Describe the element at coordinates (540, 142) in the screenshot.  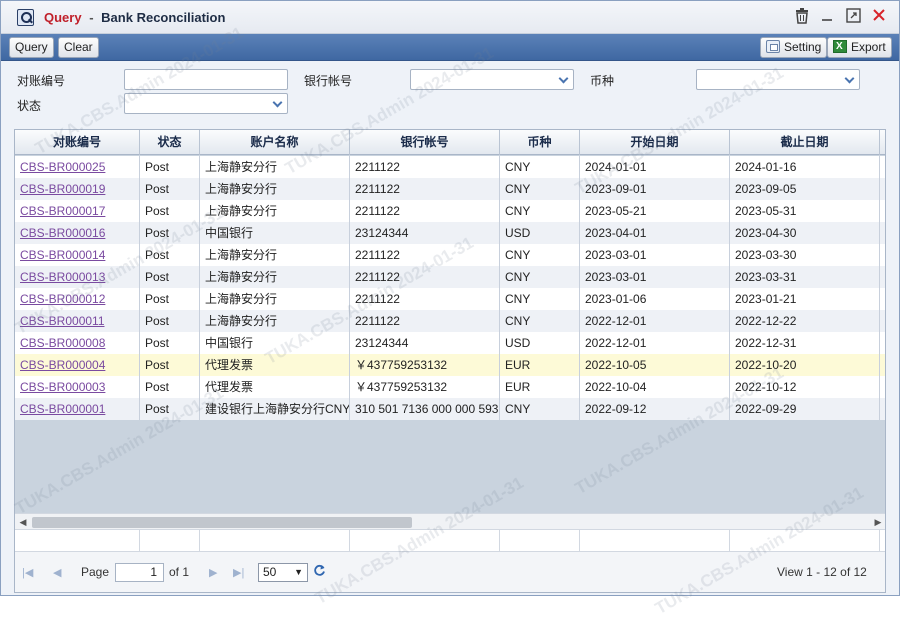
I see `col-header-currency: 币种` at that location.